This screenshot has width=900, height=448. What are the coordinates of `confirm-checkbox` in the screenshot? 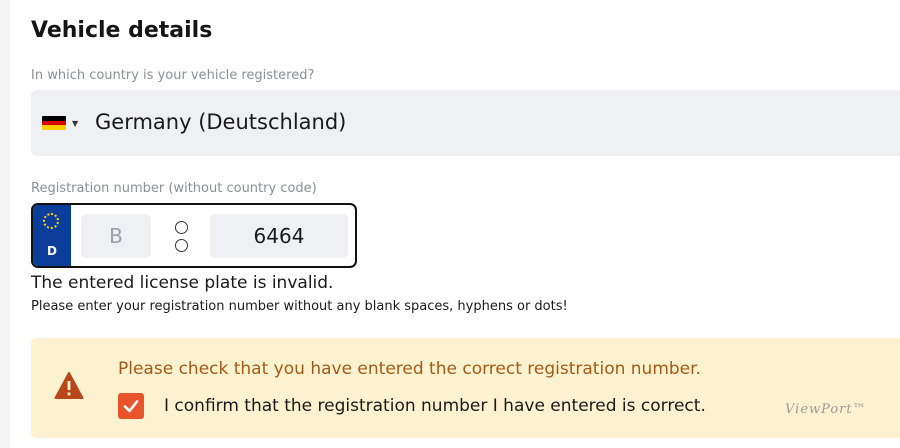 It's located at (131, 406).